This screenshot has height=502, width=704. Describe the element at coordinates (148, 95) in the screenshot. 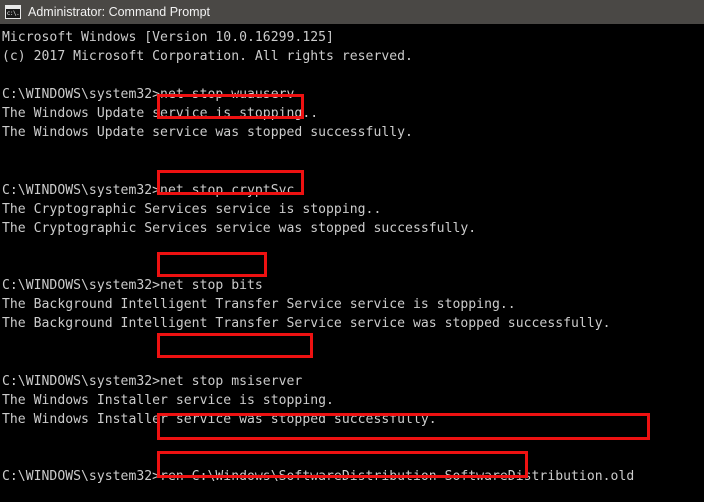

I see `console-line: C:\WINDOWS\system32>net stop wuauserv` at that location.